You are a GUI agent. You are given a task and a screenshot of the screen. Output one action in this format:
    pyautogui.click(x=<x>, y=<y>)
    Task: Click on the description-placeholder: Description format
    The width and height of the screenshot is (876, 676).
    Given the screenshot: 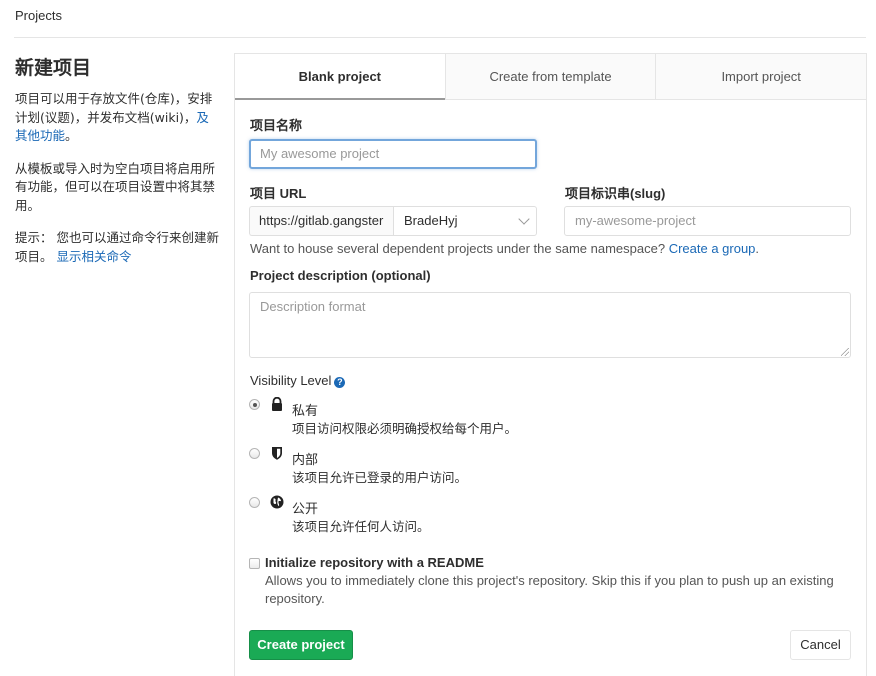 What is the action you would take?
    pyautogui.click(x=313, y=306)
    